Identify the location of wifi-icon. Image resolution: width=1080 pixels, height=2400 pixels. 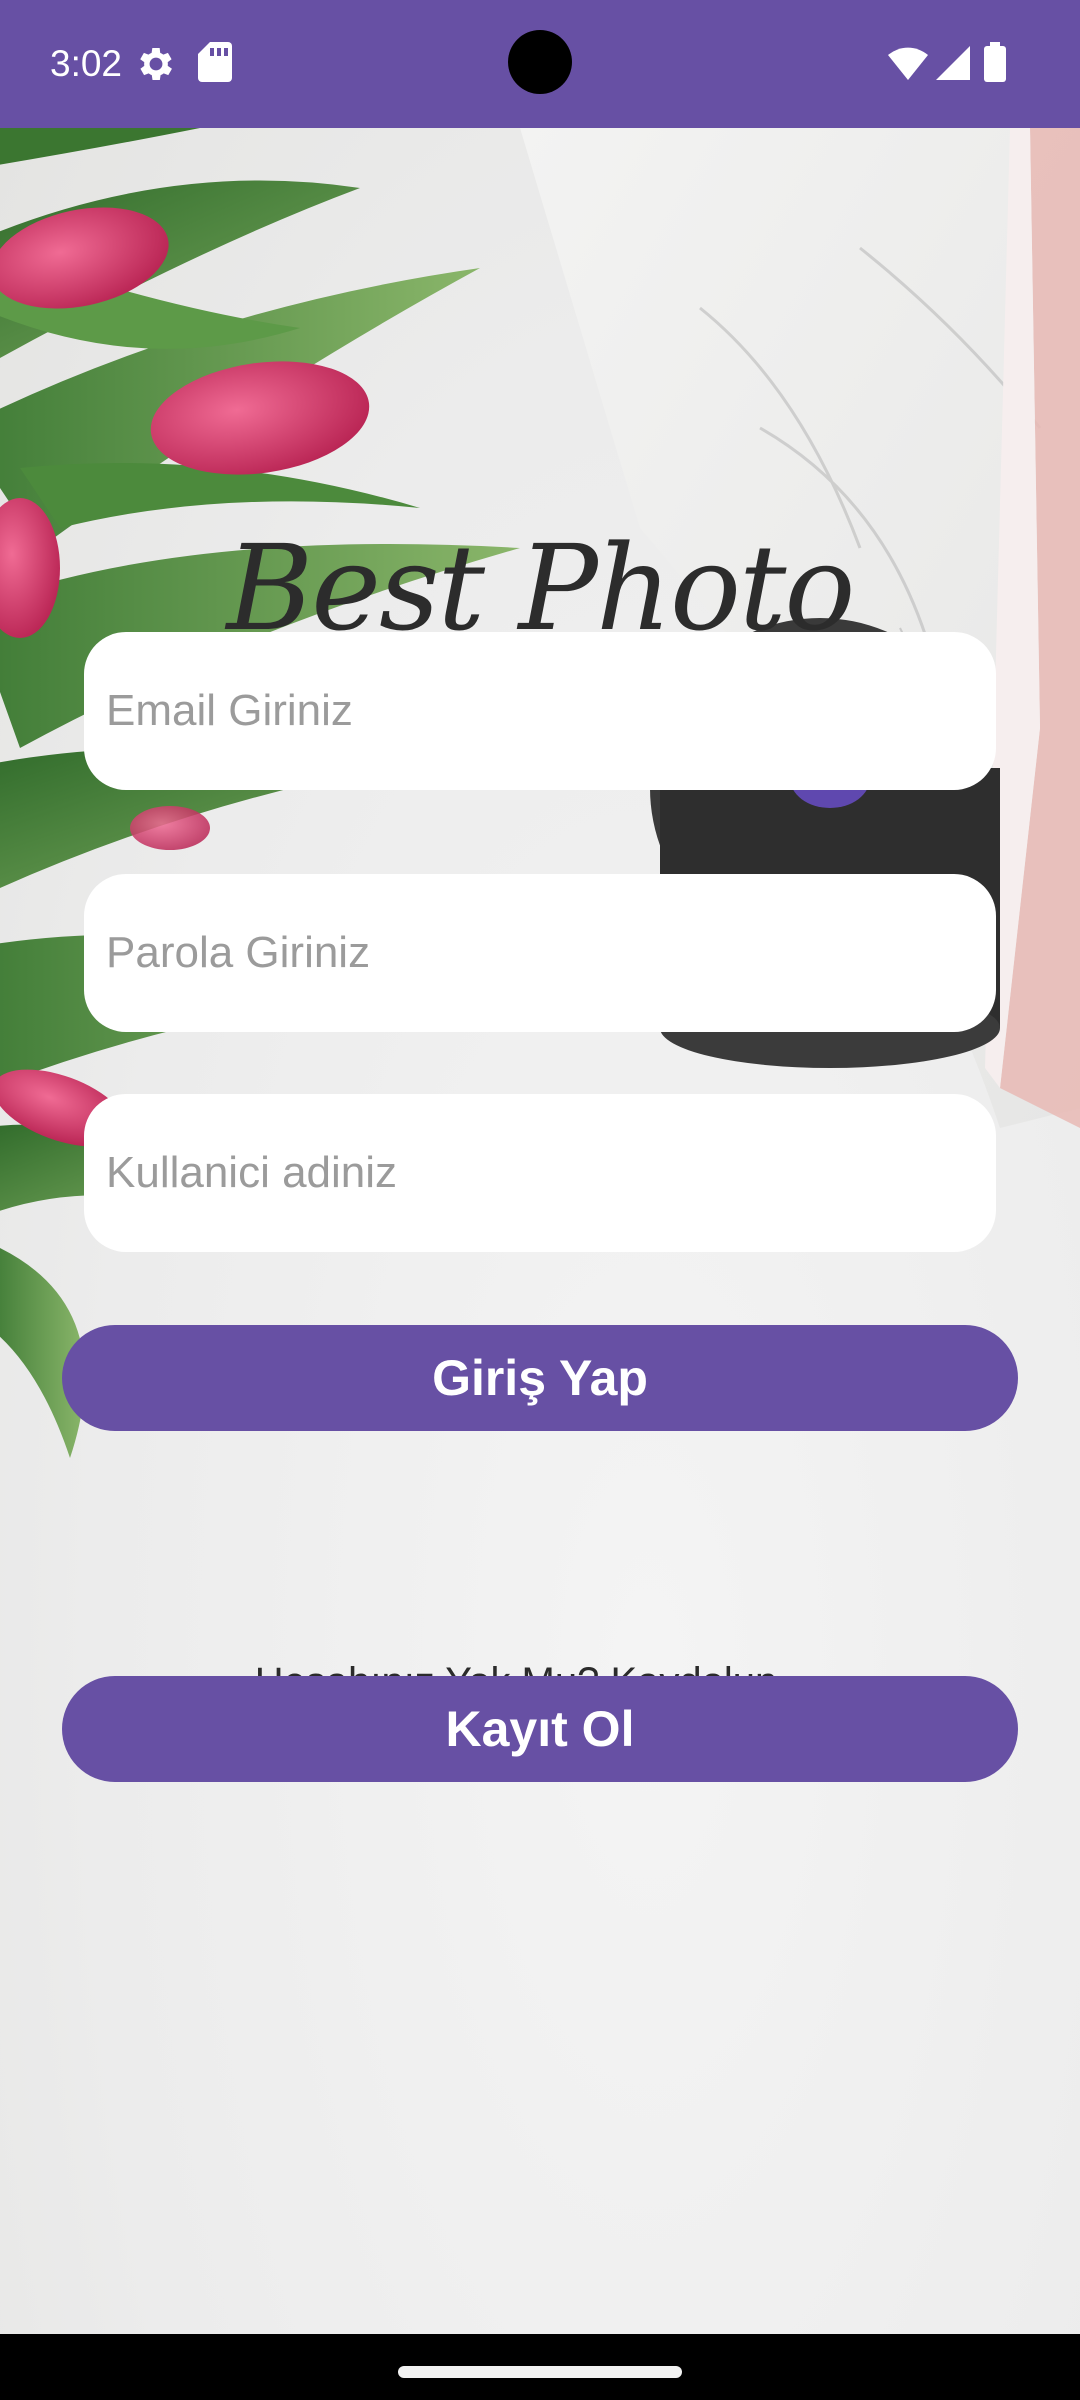
(908, 65).